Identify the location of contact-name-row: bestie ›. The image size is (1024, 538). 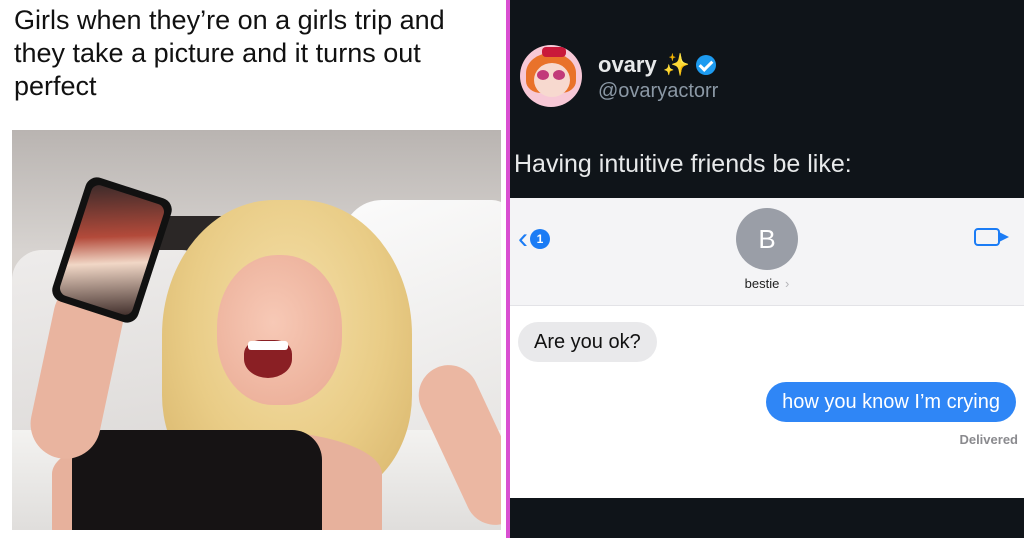
(767, 283).